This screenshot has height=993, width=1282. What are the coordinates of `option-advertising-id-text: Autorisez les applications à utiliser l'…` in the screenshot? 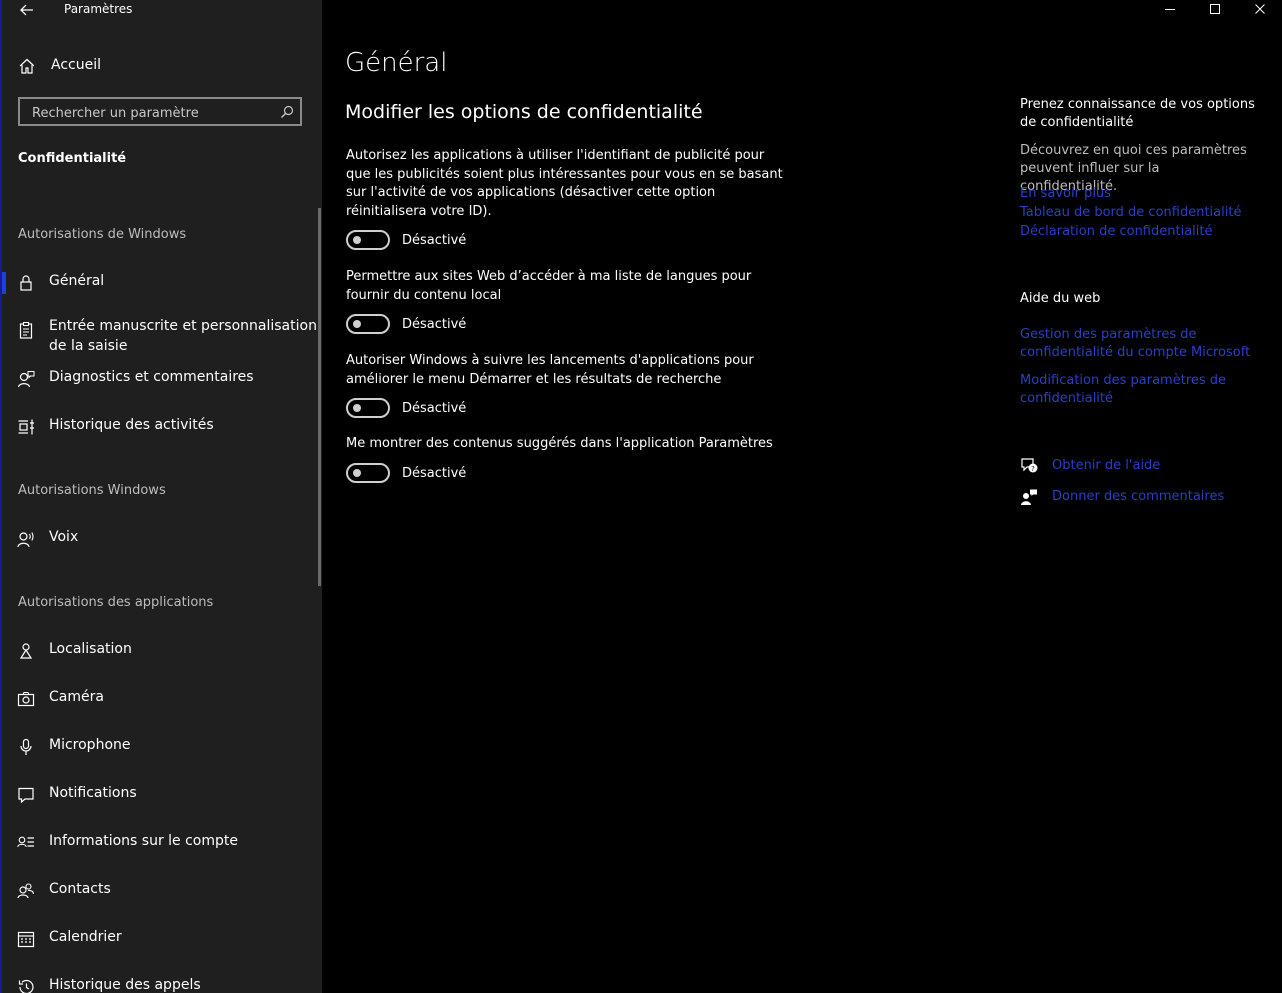 It's located at (564, 183).